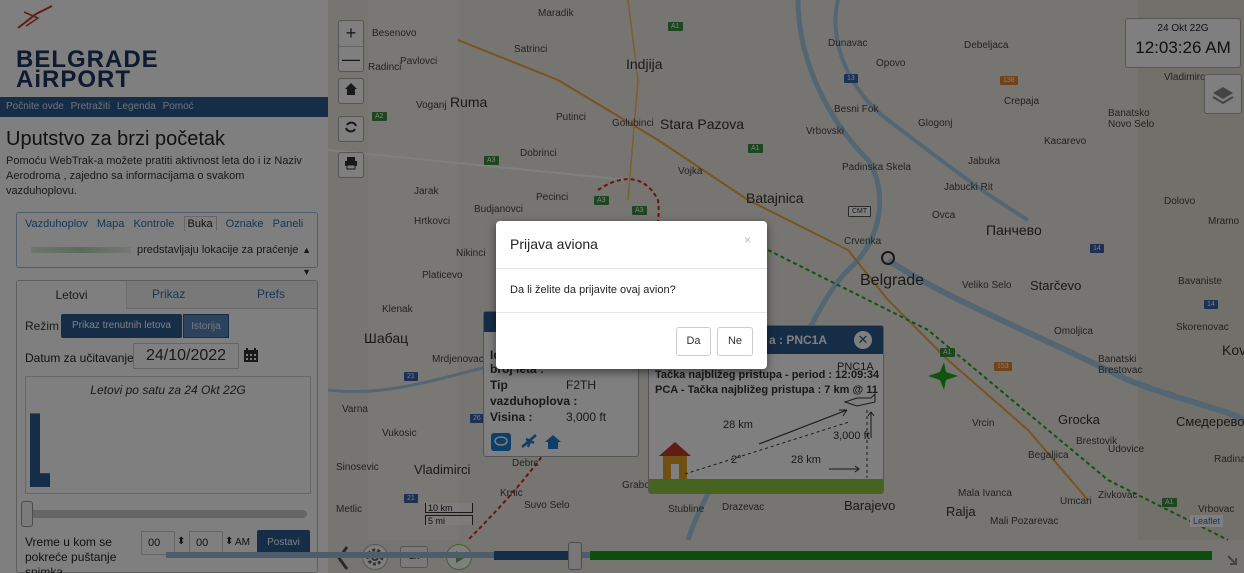 The width and height of the screenshot is (1244, 573). I want to click on modal-title: Prijava aviona, so click(554, 244).